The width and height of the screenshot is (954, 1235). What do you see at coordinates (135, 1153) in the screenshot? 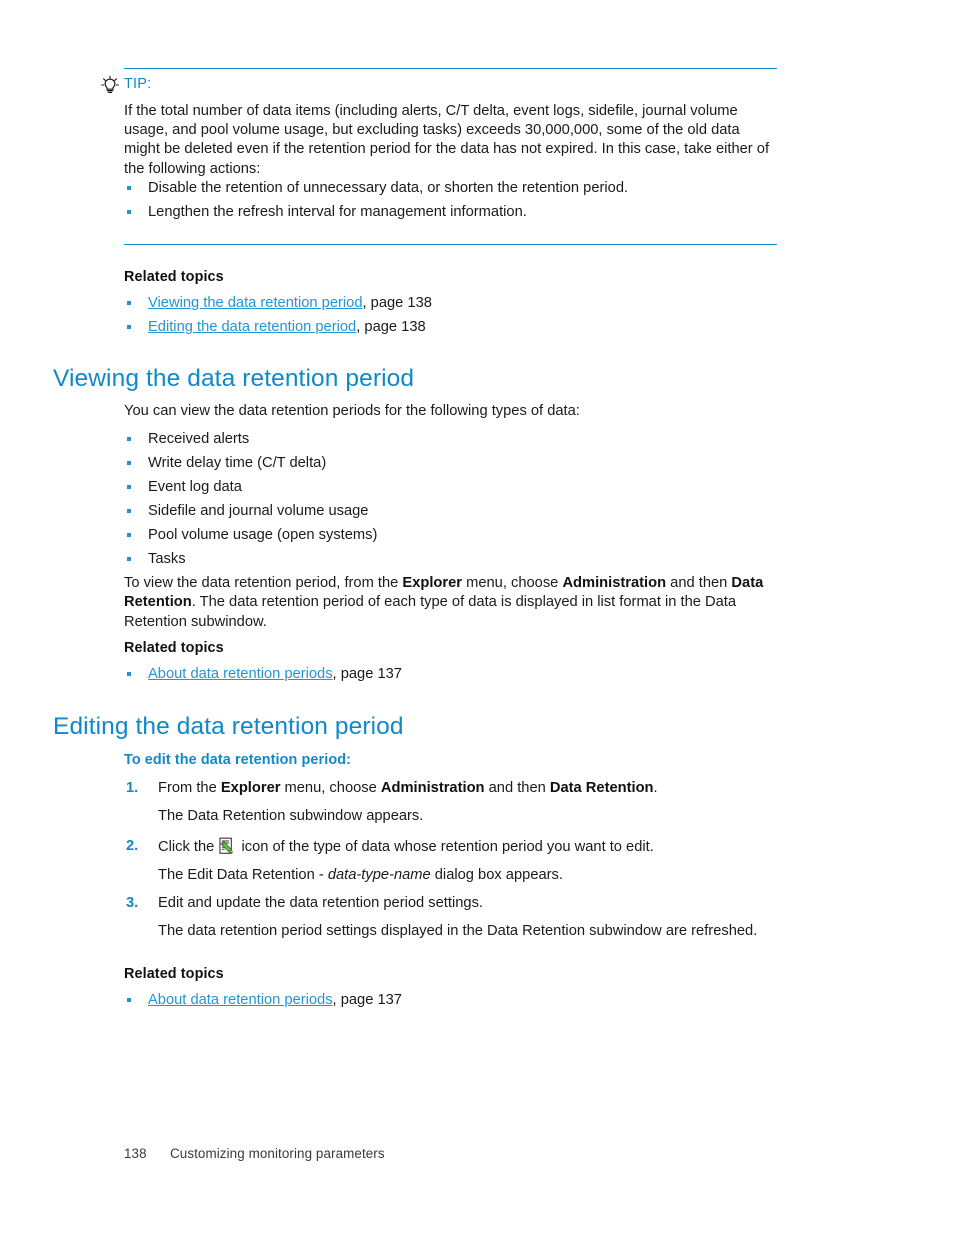
I see `footer-page-number: 138` at bounding box center [135, 1153].